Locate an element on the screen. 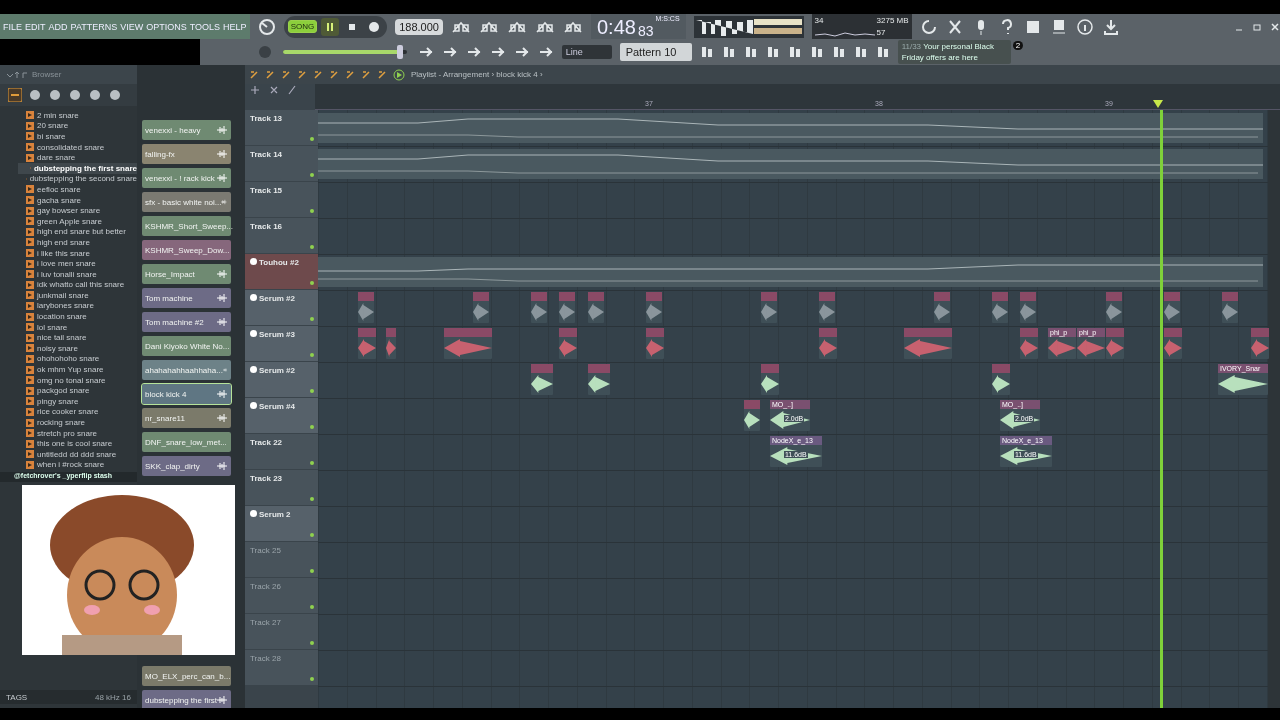 This screenshot has width=1280, height=720. menu-item: EDIT is located at coordinates (35, 26).